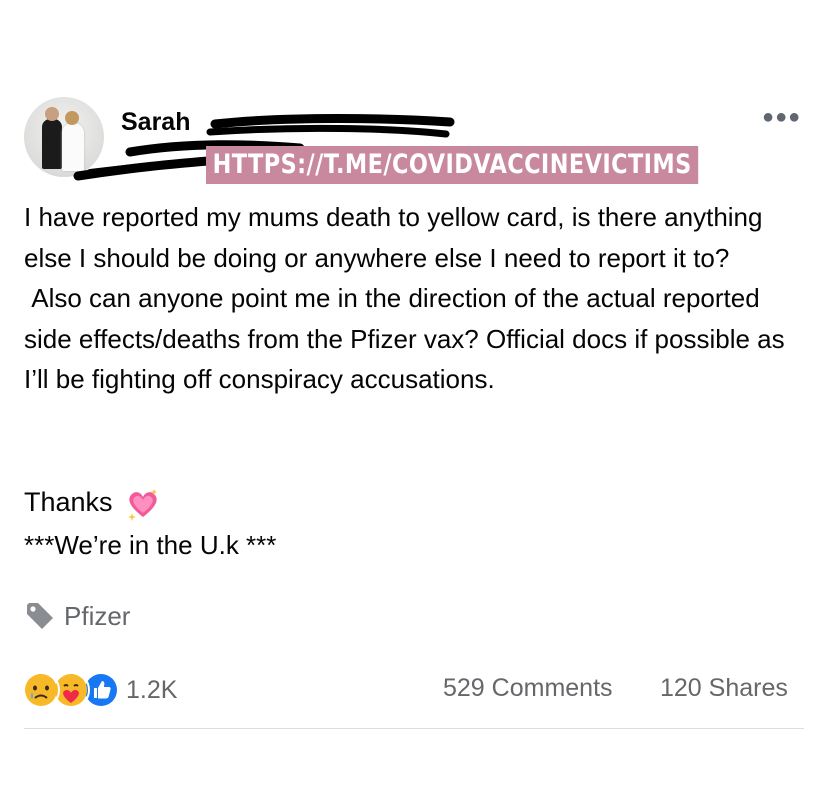 This screenshot has height=801, width=828. What do you see at coordinates (528, 688) in the screenshot?
I see `comments-count: 529 Comments` at bounding box center [528, 688].